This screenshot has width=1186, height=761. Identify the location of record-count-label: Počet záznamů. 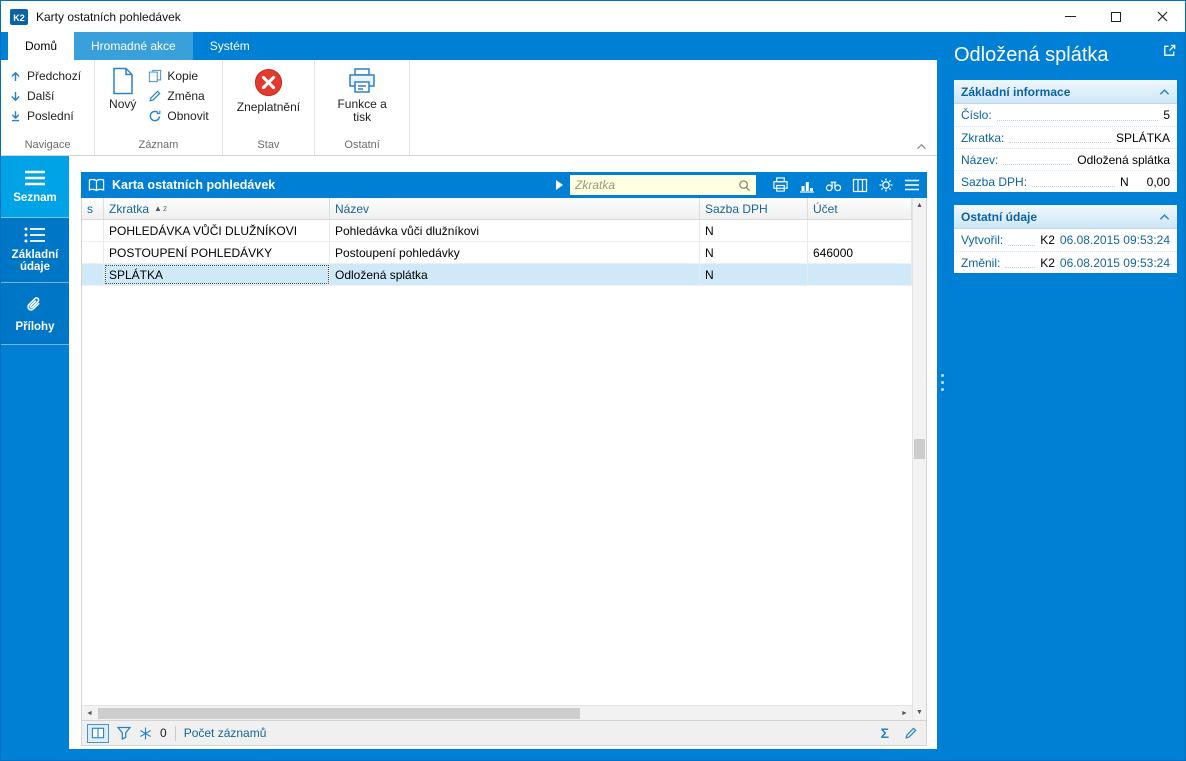
(225, 733).